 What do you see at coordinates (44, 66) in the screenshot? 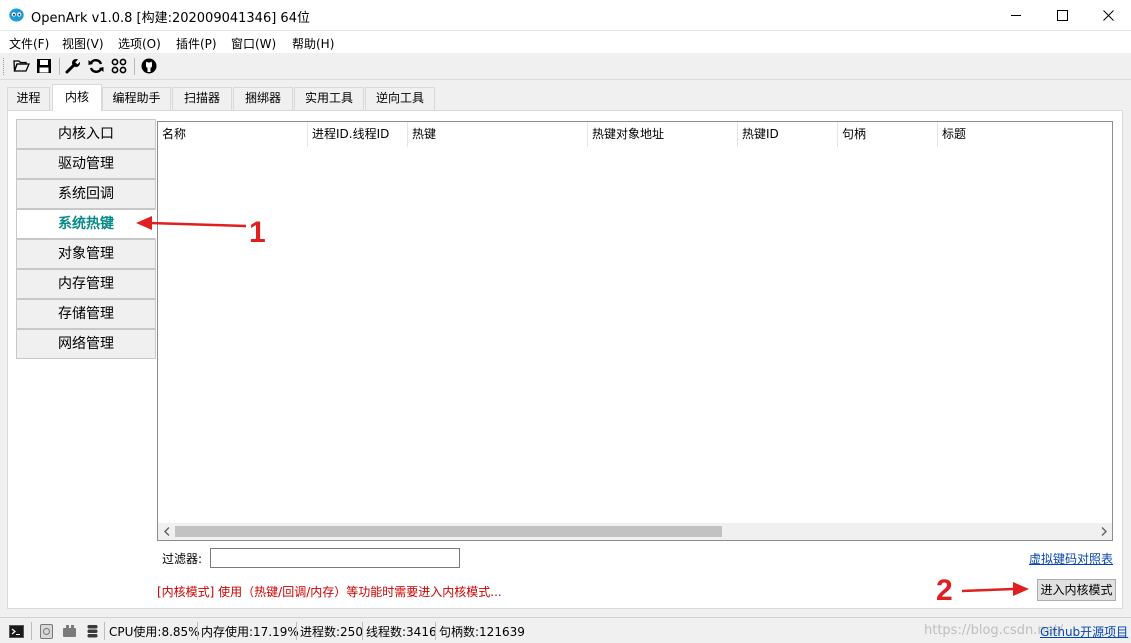
I see `save-icon` at bounding box center [44, 66].